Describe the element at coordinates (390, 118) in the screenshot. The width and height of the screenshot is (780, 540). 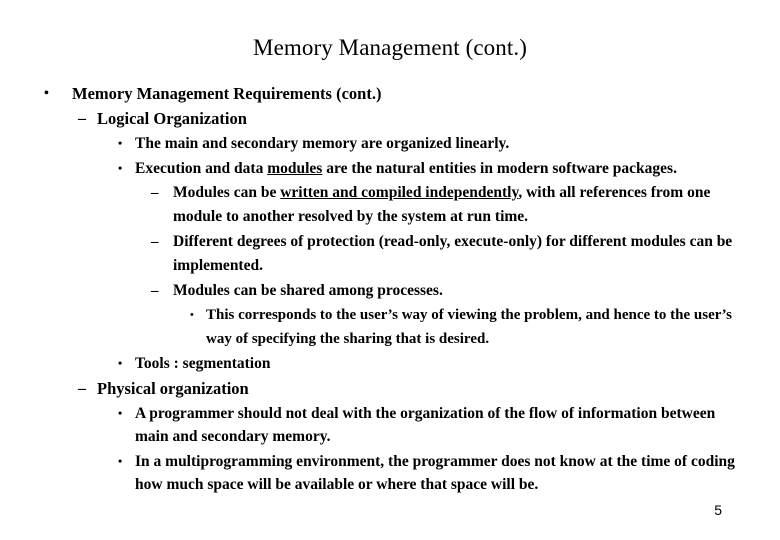
I see `bullet-item-level-2: – Logical Organization` at that location.